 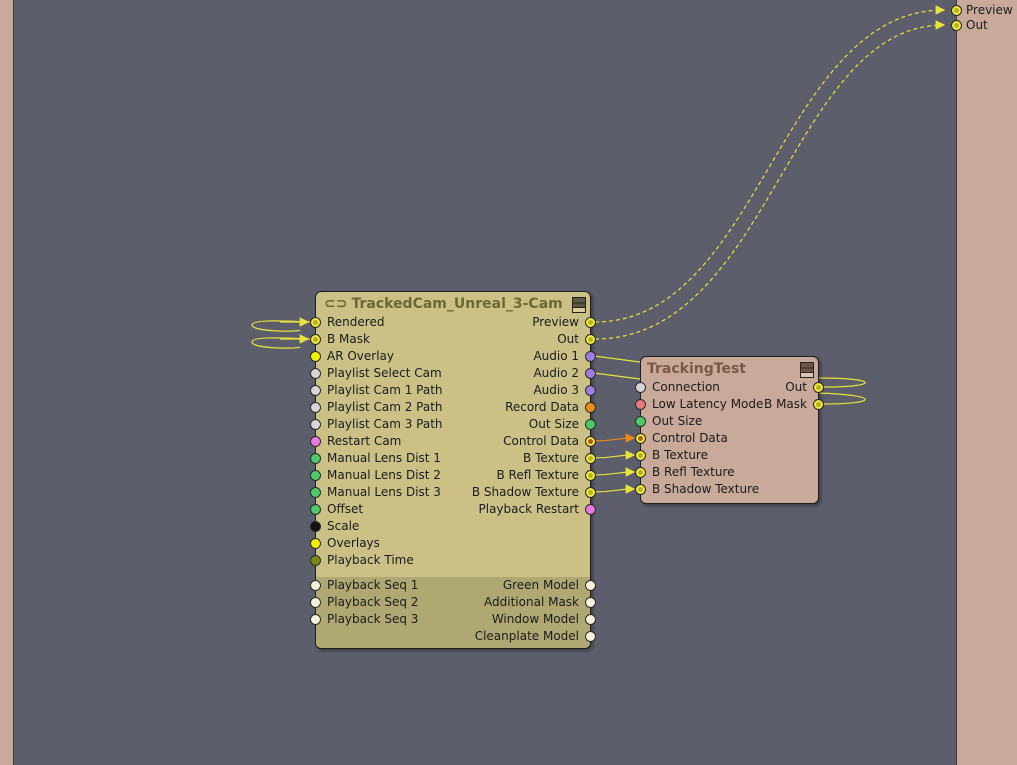 What do you see at coordinates (456, 322) in the screenshot?
I see `output-port-preview: Preview` at bounding box center [456, 322].